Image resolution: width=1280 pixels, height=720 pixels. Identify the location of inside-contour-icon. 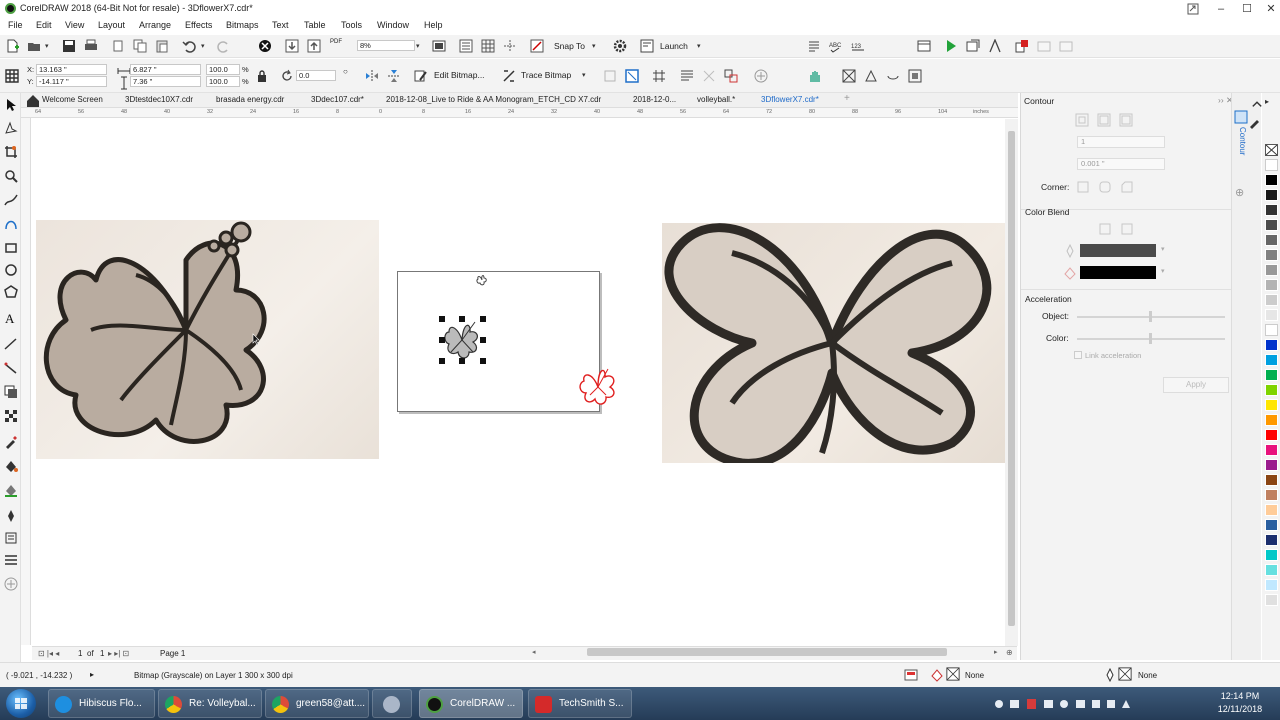
(1104, 120).